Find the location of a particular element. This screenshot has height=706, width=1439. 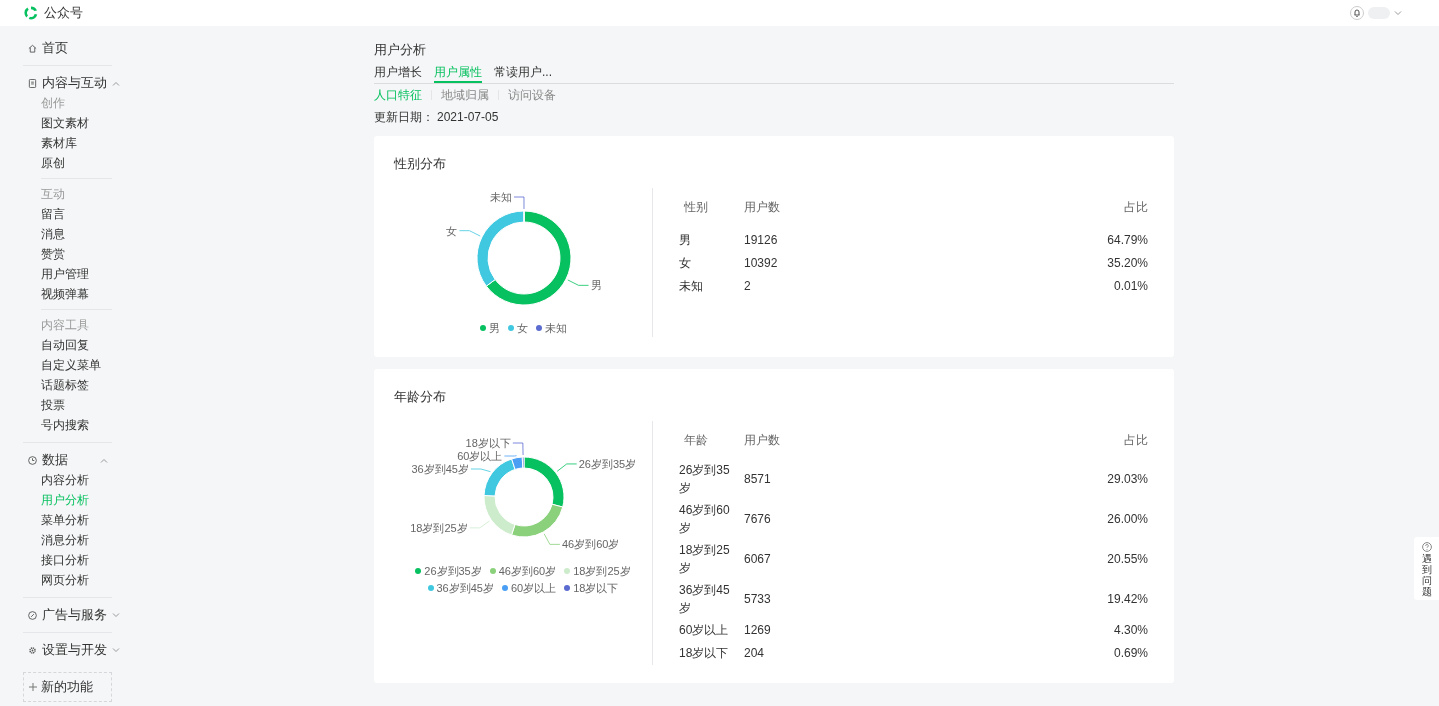

legend-label: 18岁到25岁 is located at coordinates (602, 570).